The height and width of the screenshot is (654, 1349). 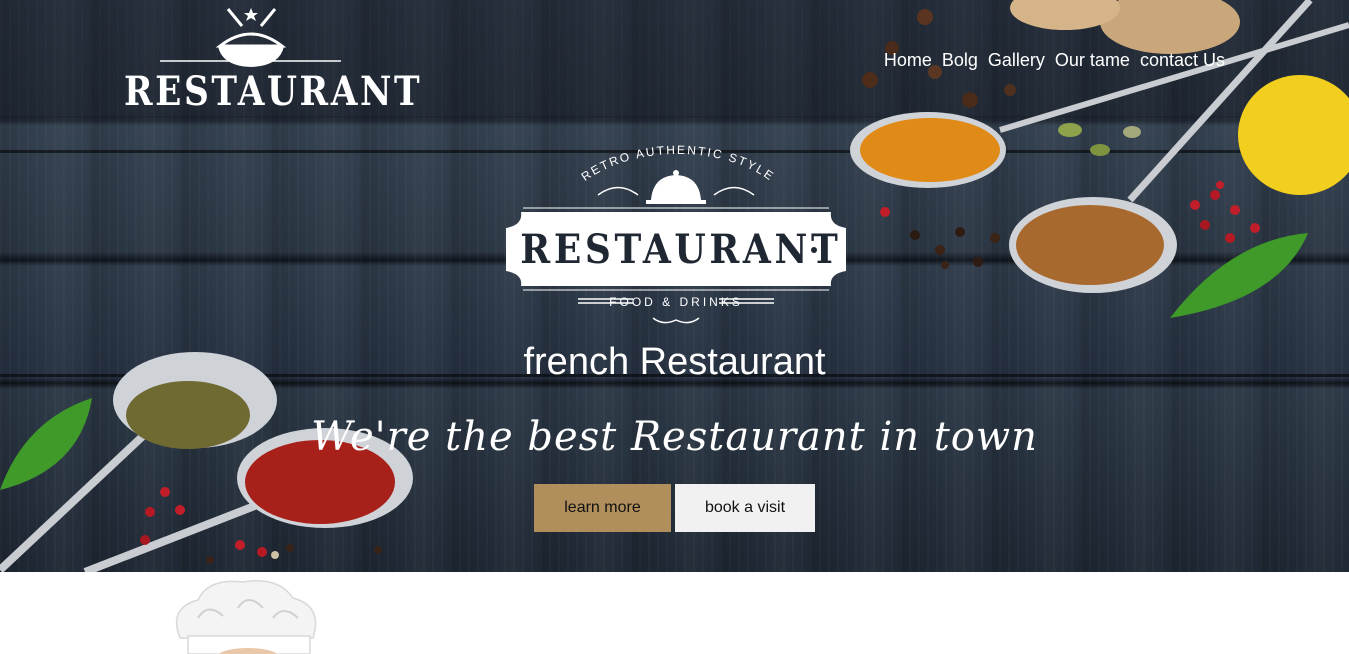 I want to click on lemon-image, so click(x=1293, y=135).